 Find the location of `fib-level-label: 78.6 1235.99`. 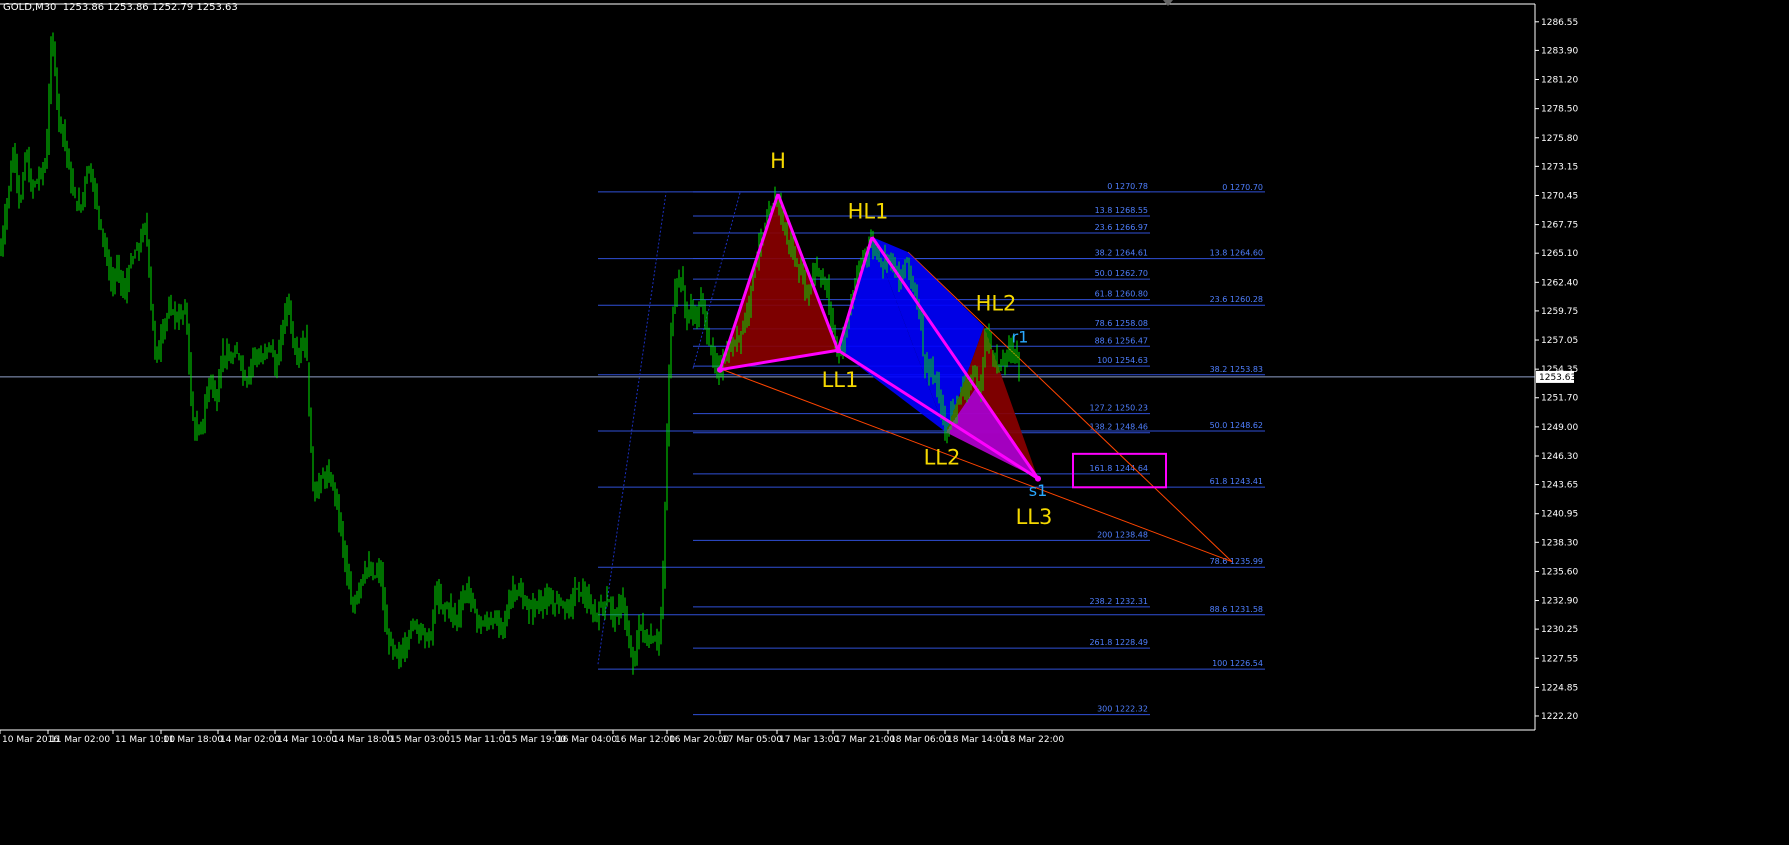

fib-level-label: 78.6 1235.99 is located at coordinates (1236, 561).